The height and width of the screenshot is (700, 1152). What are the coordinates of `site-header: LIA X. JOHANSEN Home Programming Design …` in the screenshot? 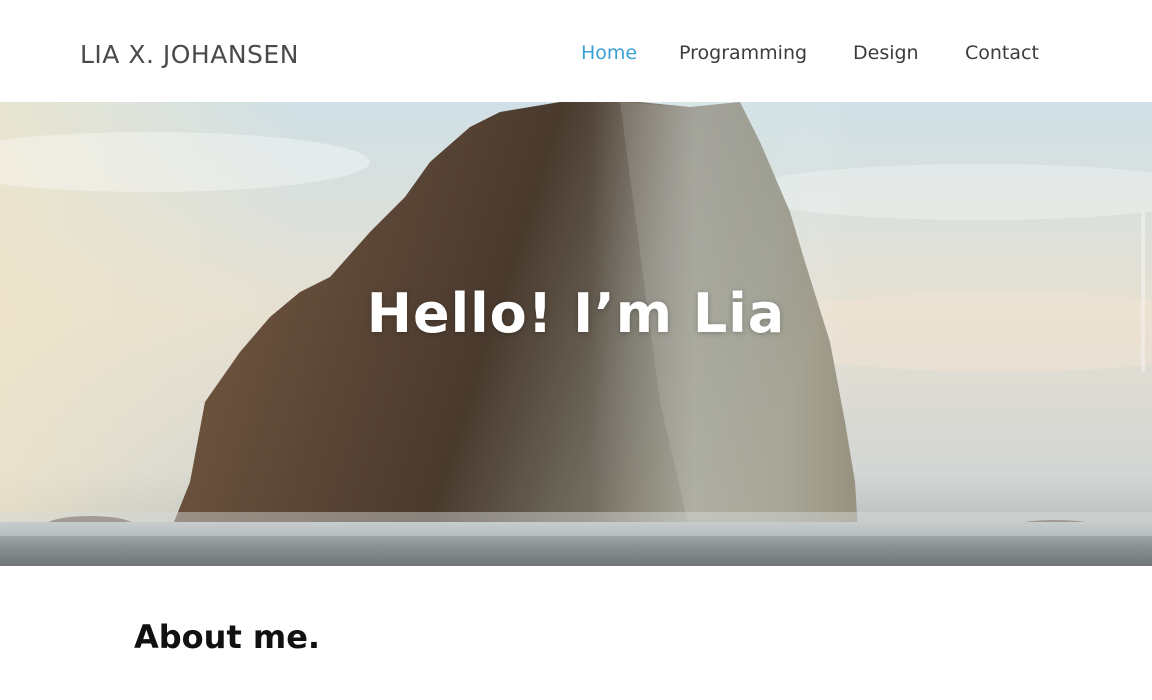 It's located at (576, 51).